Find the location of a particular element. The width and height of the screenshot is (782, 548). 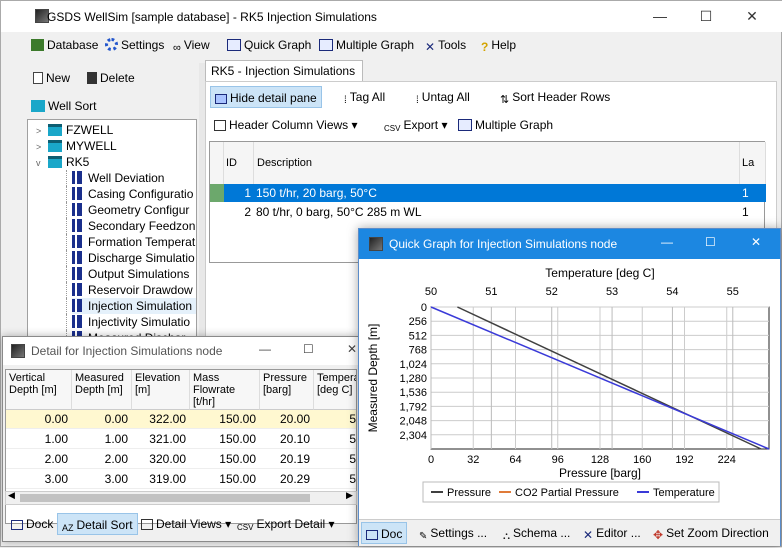

x2-tick-label: 54 is located at coordinates (672, 292).